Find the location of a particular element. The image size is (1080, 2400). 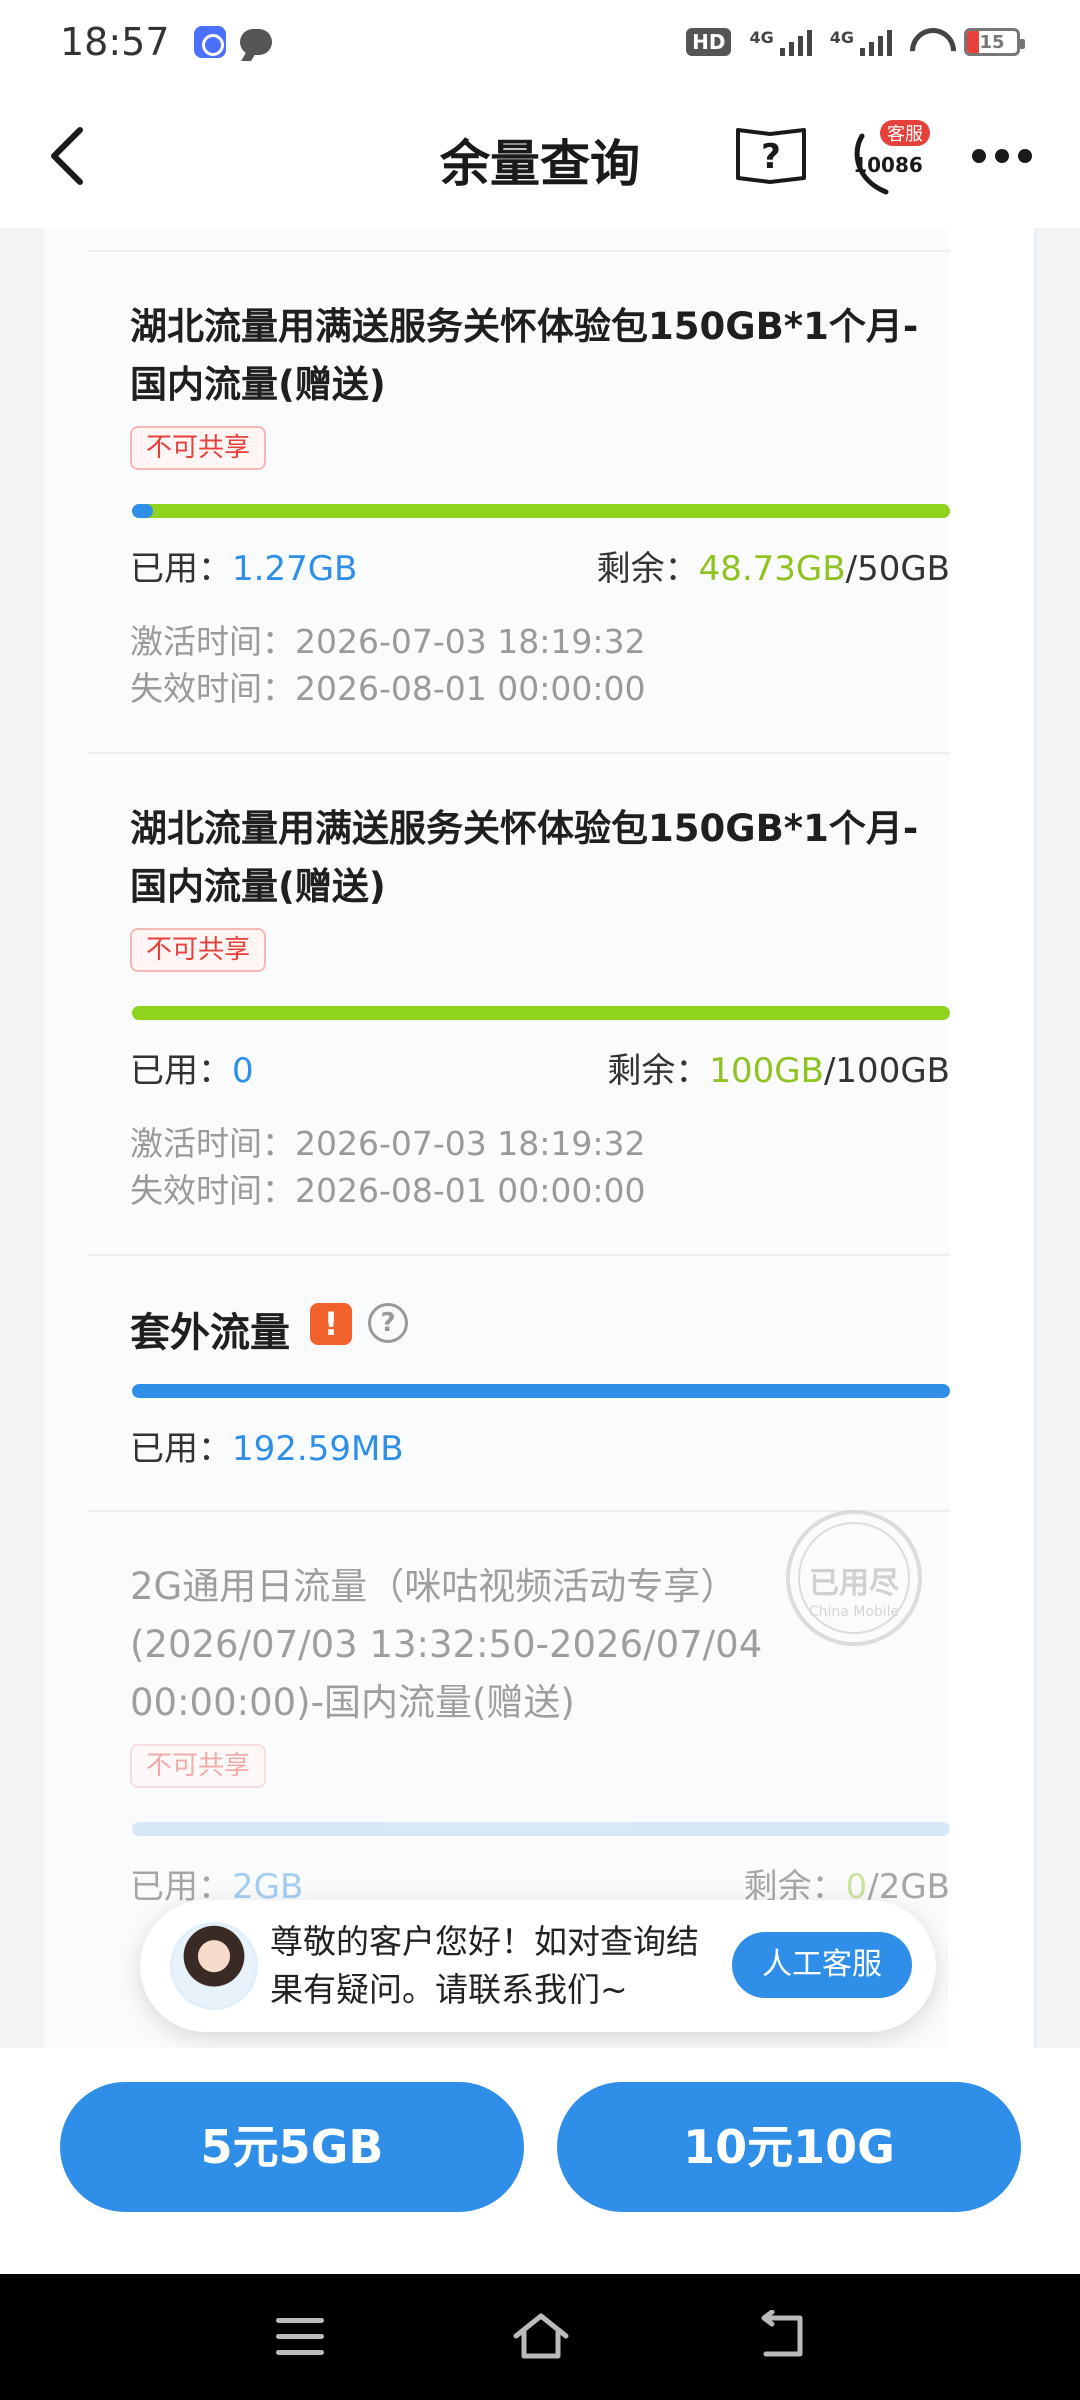

share-tag-1: 不可共享 is located at coordinates (198, 448).